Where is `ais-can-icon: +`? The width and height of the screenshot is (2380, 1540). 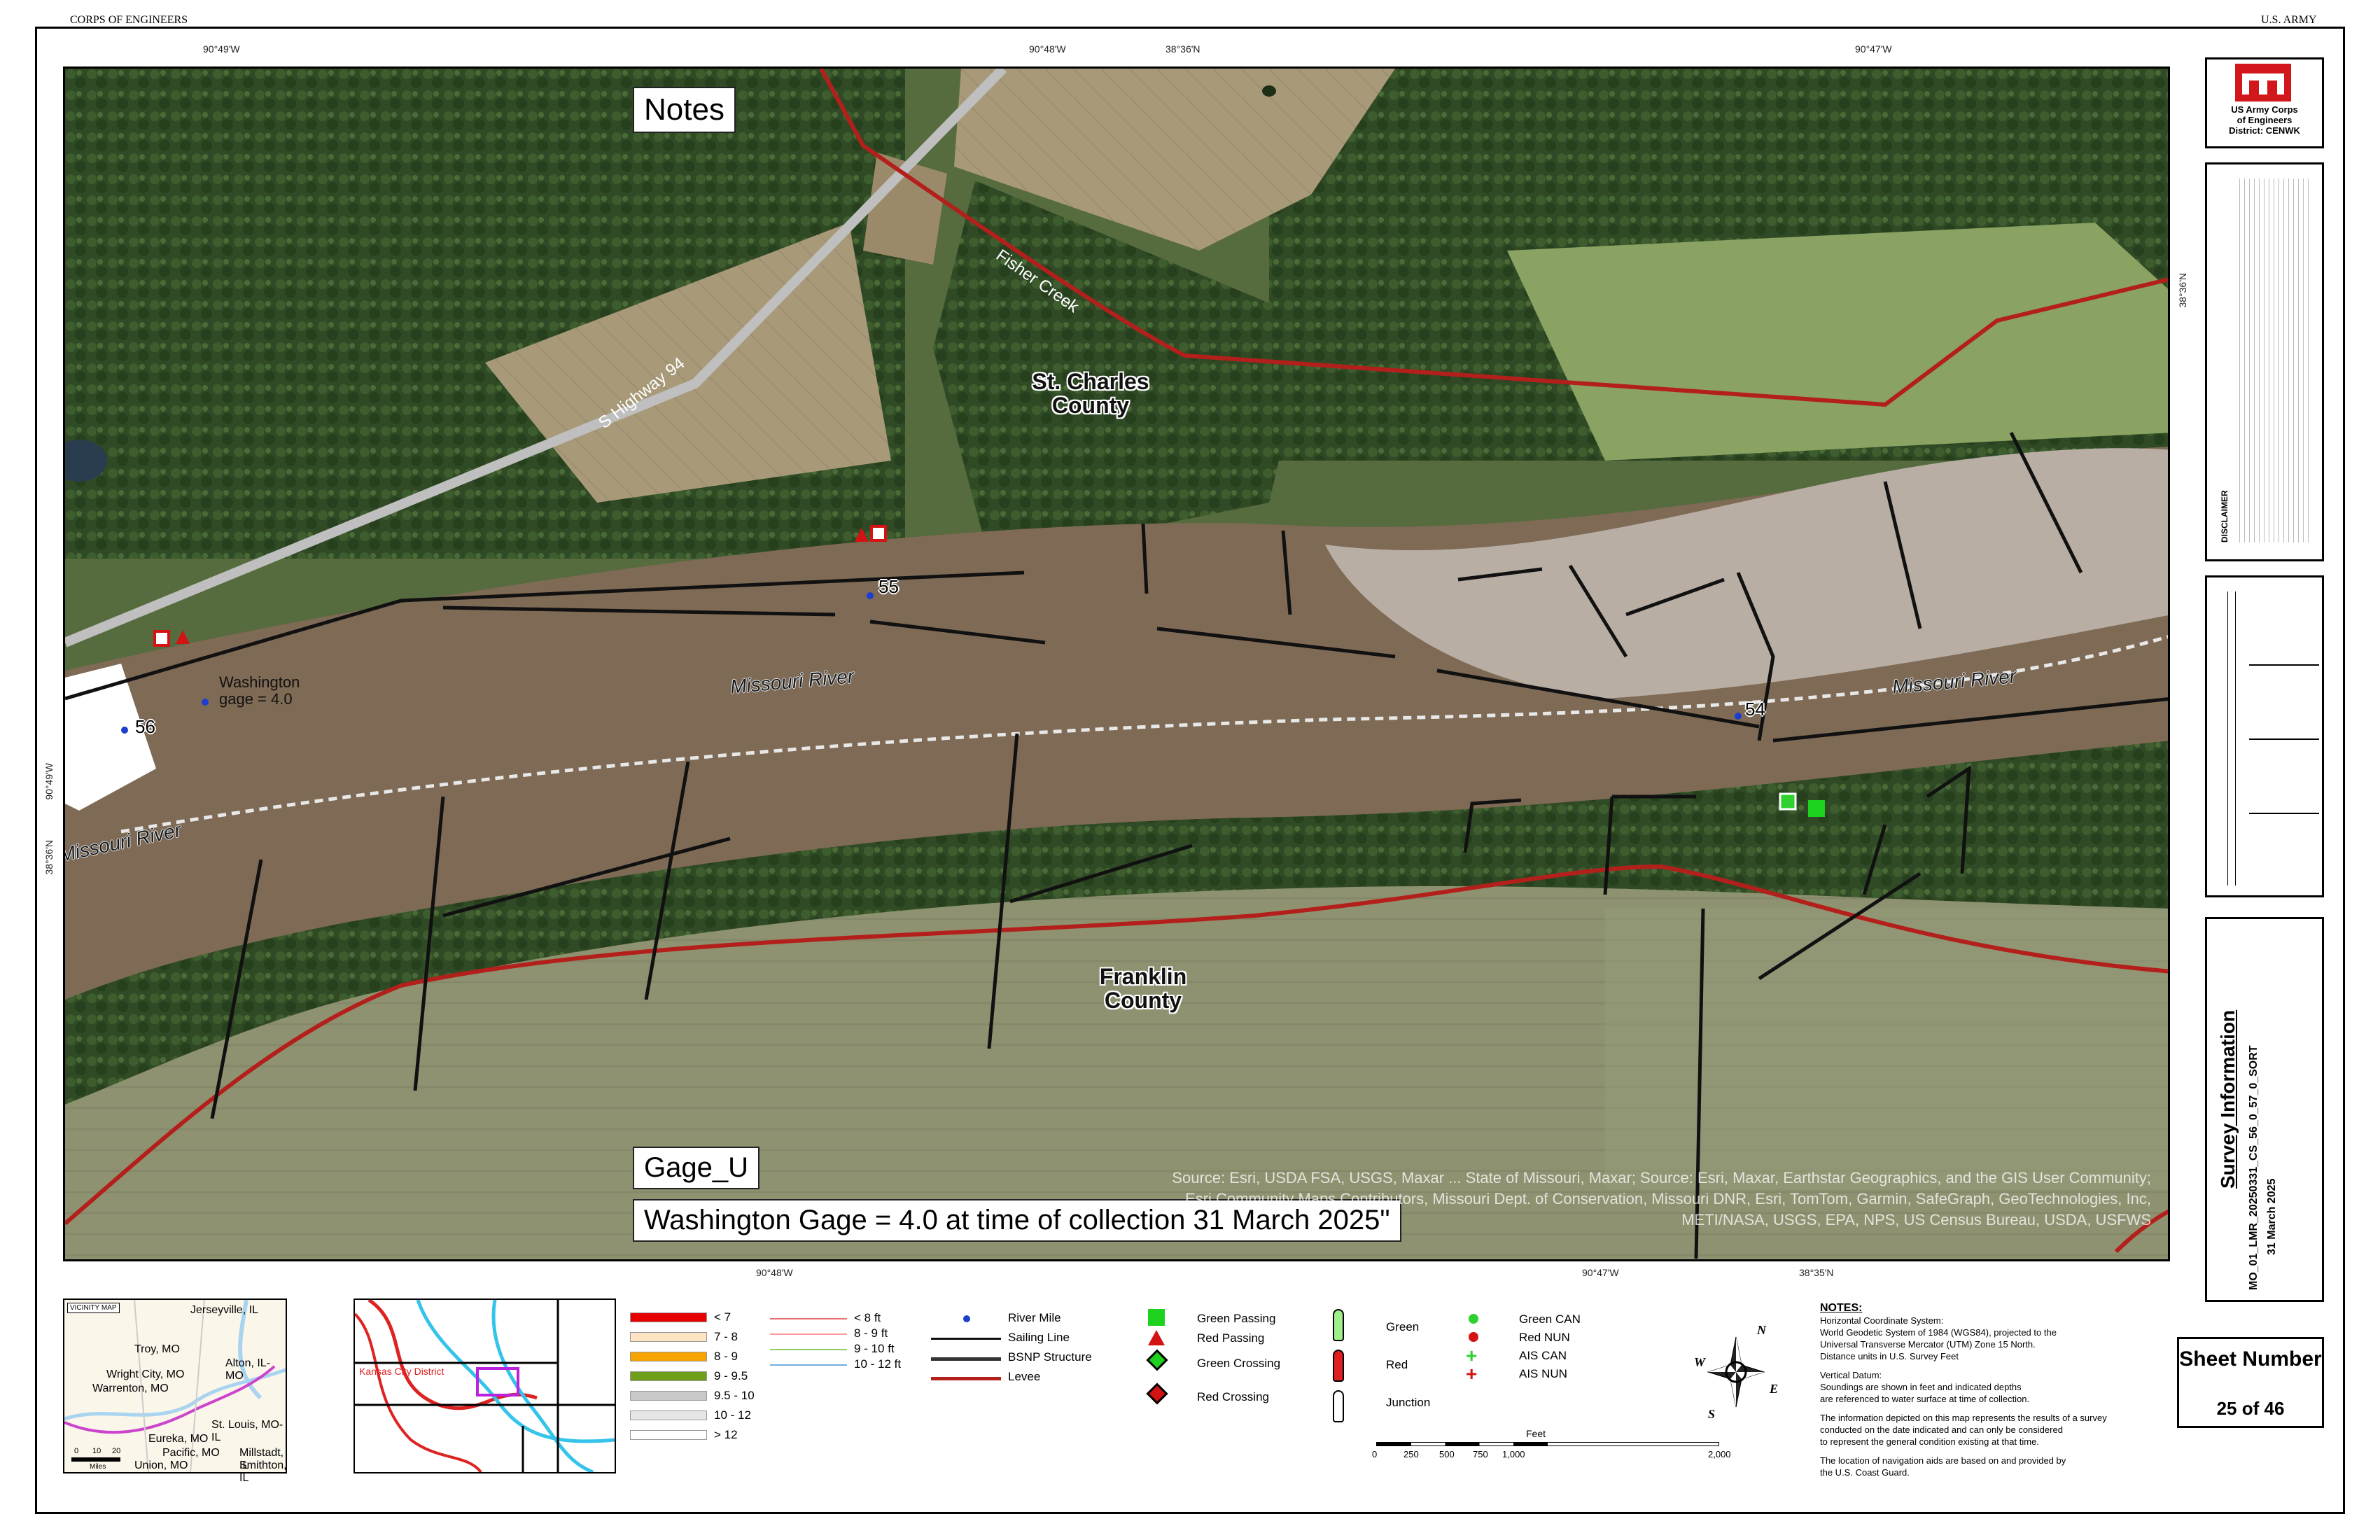 ais-can-icon: + is located at coordinates (1472, 1355).